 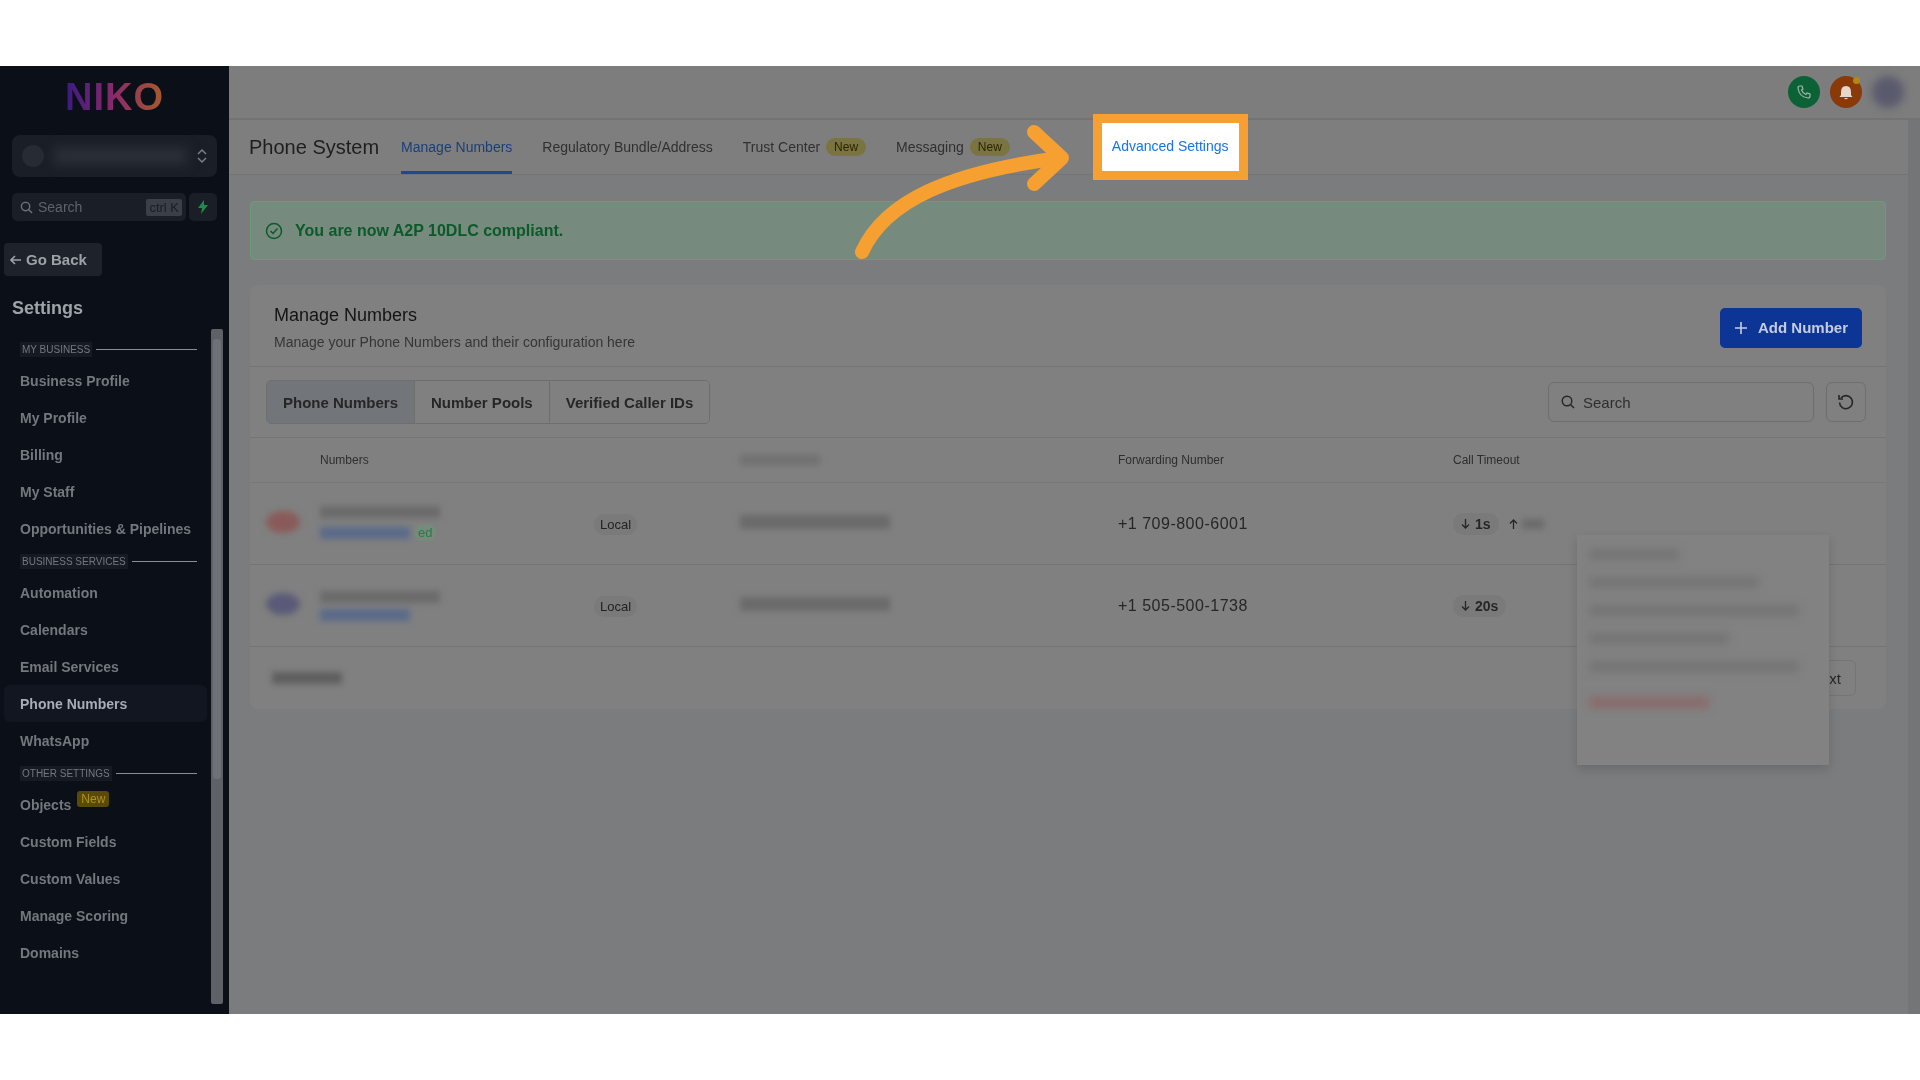 I want to click on segment-tab: Phone Numbers, so click(x=341, y=402).